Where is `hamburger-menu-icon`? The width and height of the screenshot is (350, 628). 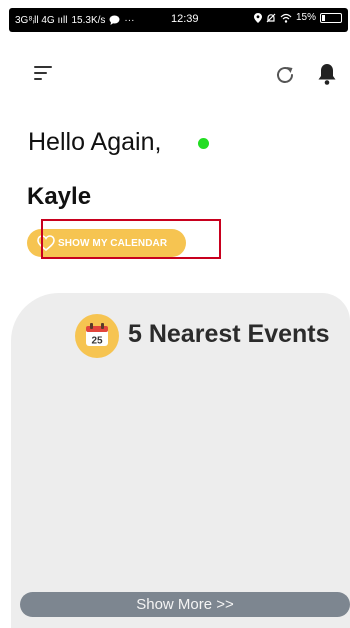 hamburger-menu-icon is located at coordinates (43, 73).